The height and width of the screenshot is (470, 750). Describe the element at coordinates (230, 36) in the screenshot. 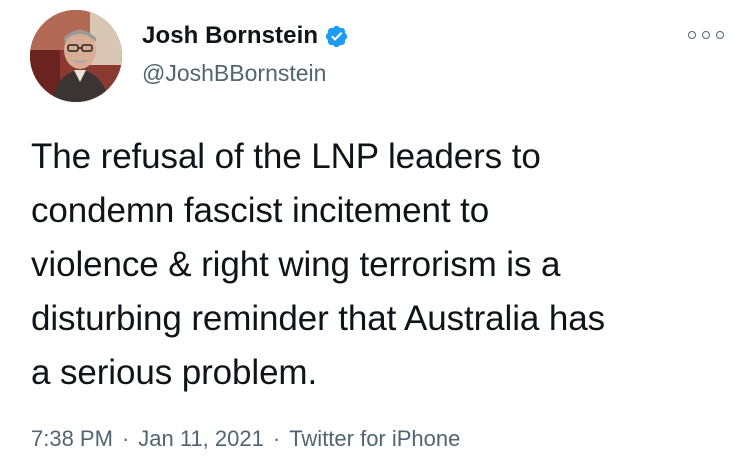

I see `author-display-name: Josh Bornstein` at that location.